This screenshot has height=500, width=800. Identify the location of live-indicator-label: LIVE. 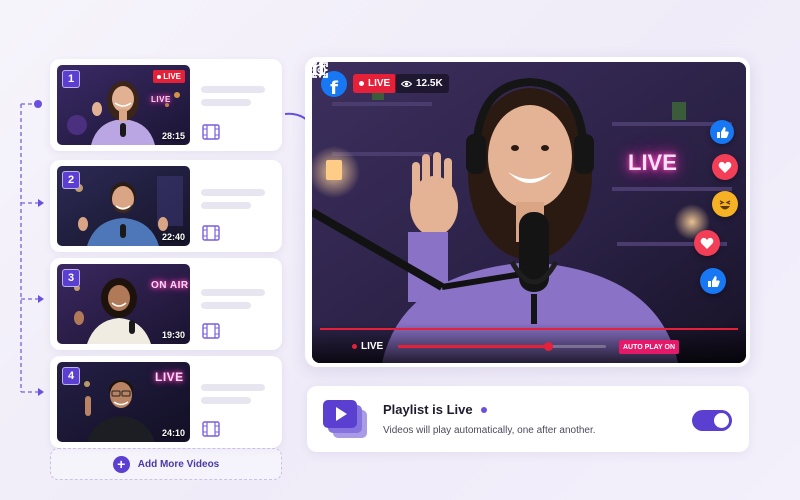
(372, 346).